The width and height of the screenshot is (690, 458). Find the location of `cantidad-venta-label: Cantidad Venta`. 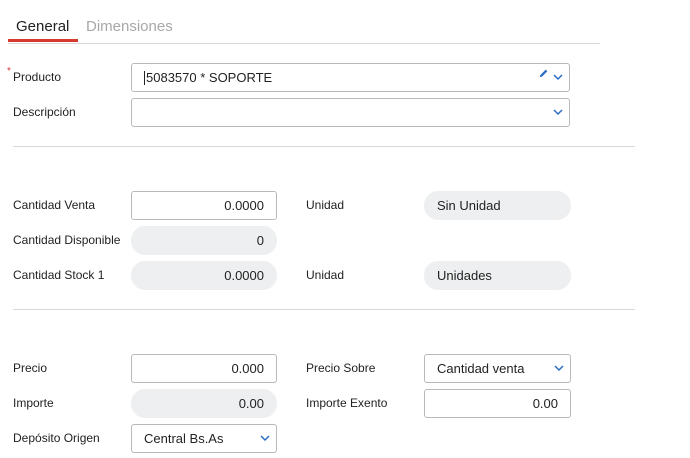

cantidad-venta-label: Cantidad Venta is located at coordinates (54, 205).